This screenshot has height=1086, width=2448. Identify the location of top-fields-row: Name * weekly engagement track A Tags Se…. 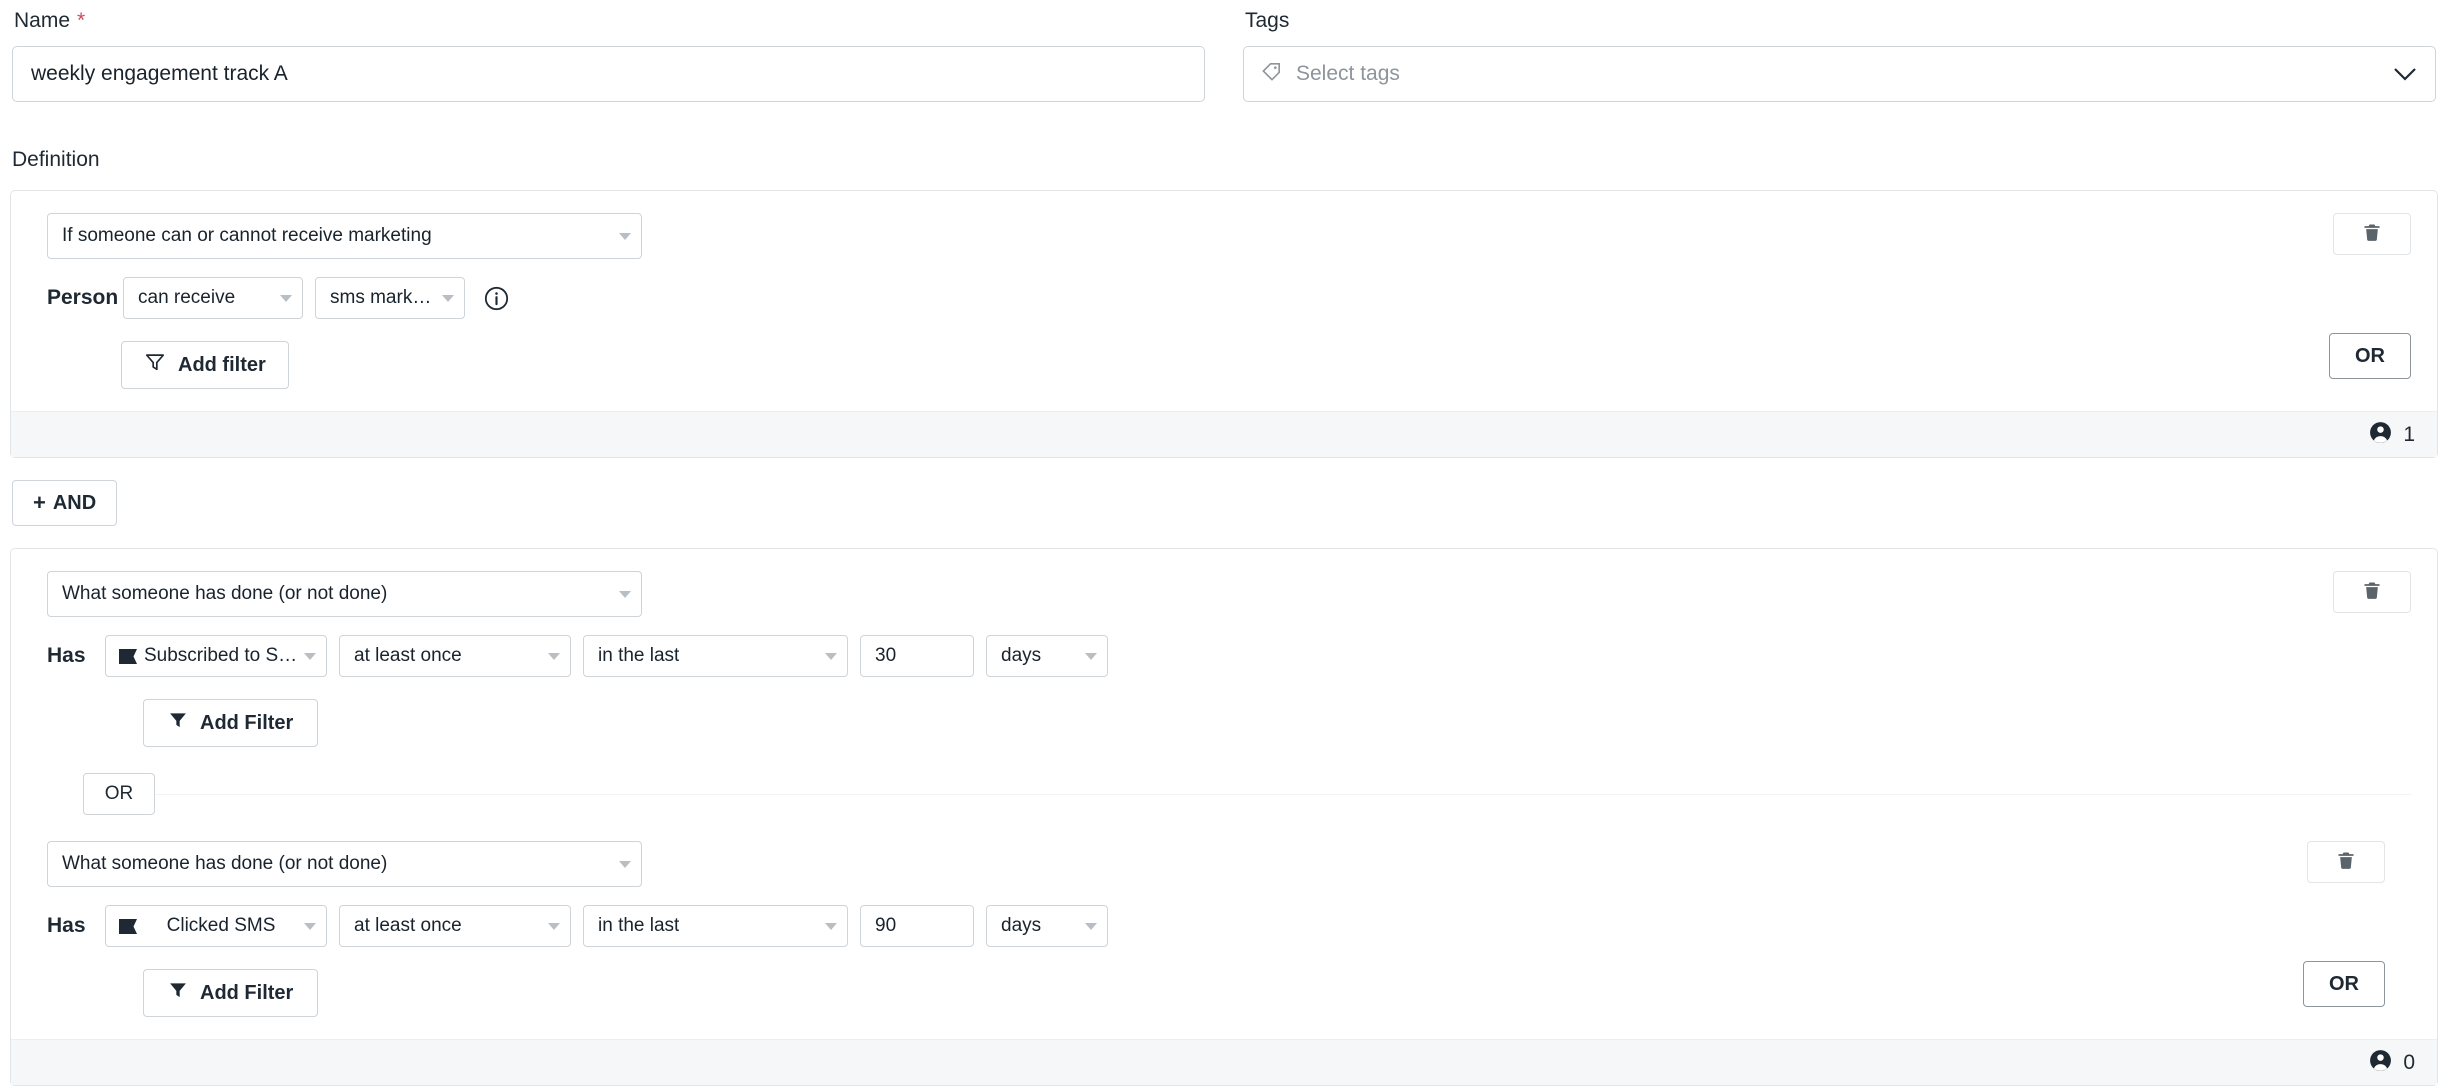
(1224, 51).